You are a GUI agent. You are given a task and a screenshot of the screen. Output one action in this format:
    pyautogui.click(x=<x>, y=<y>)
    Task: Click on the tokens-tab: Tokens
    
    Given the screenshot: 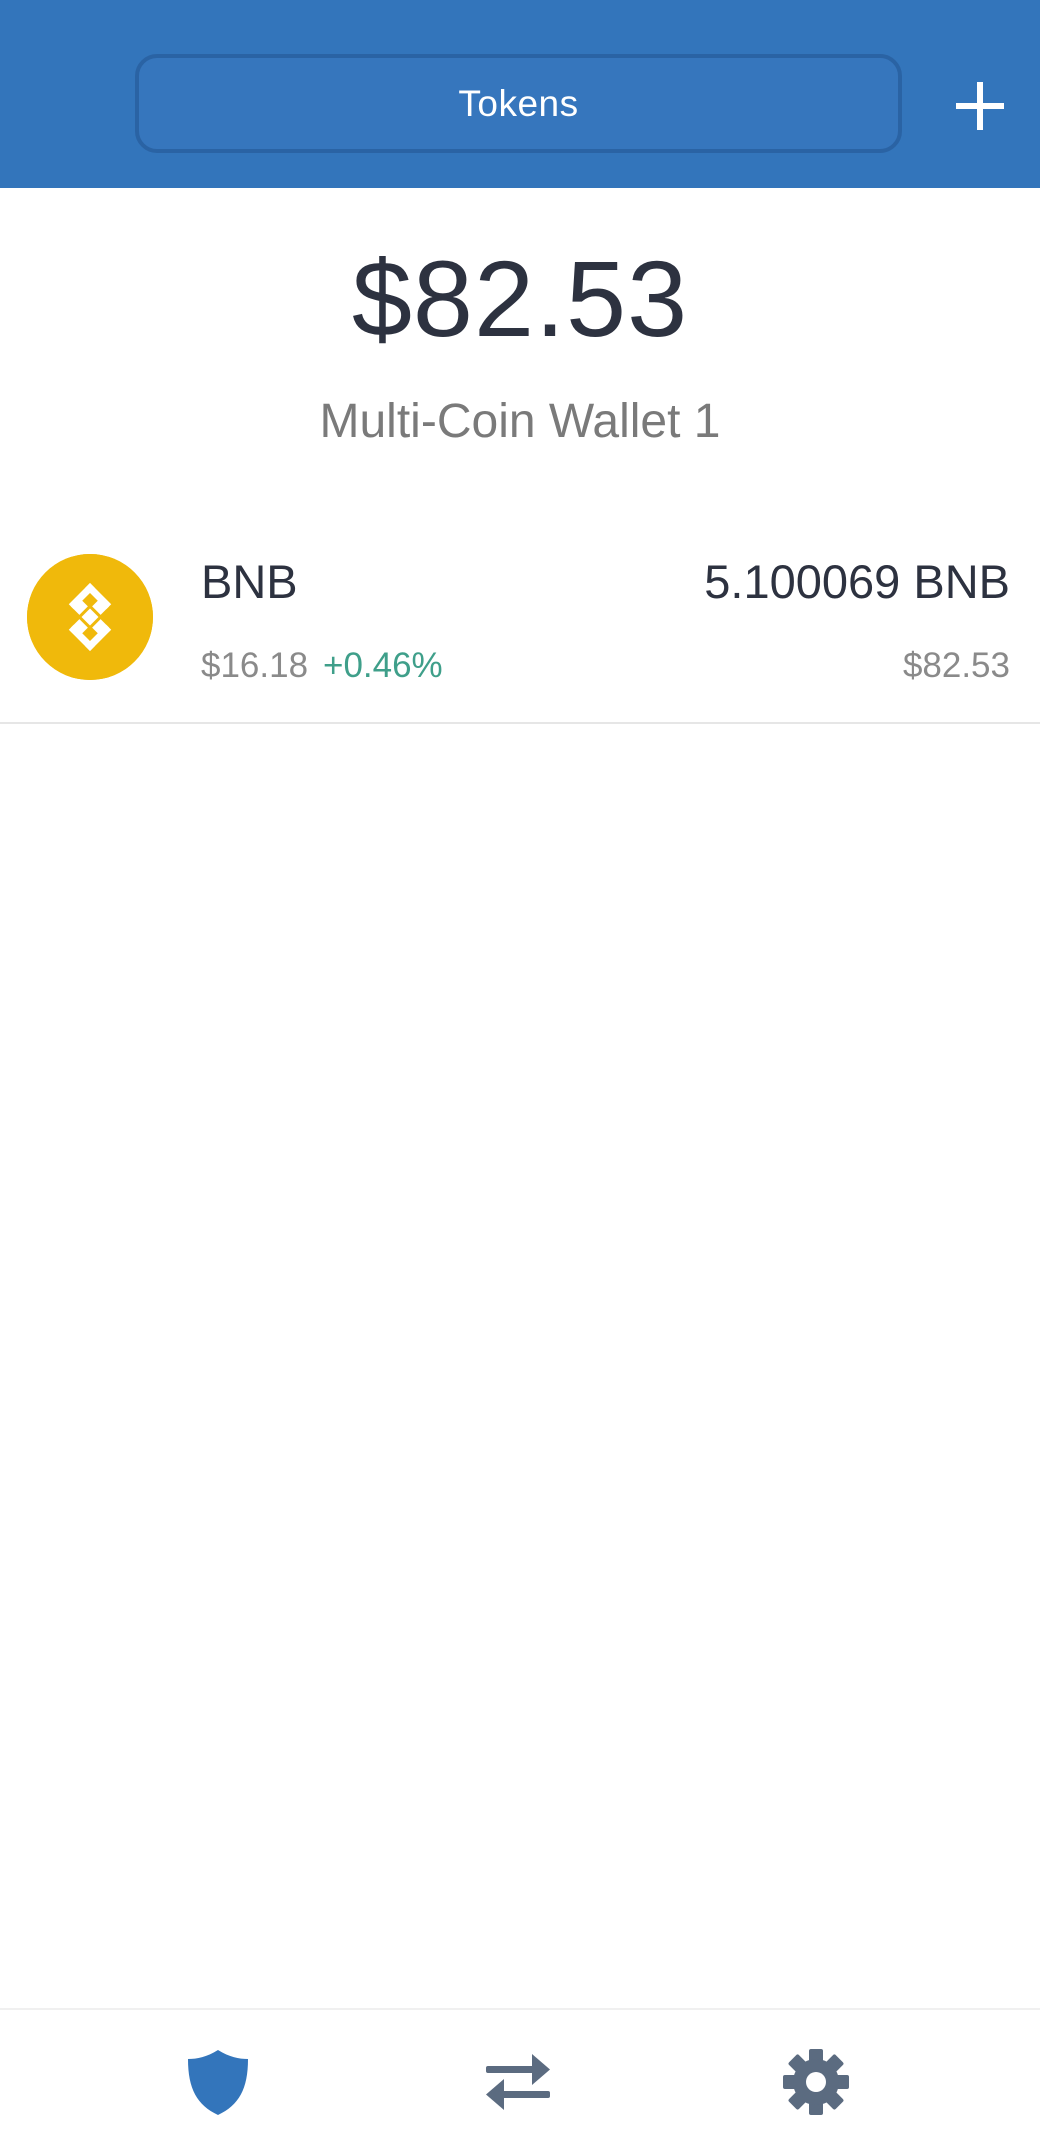 What is the action you would take?
    pyautogui.click(x=518, y=103)
    